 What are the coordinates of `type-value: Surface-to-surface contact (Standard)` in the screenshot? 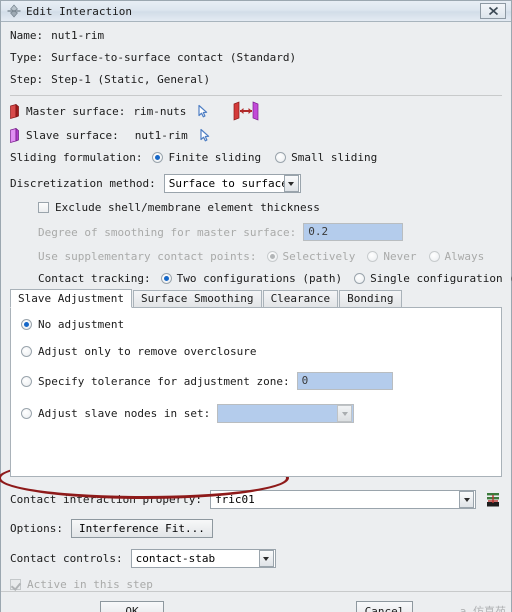 It's located at (174, 57).